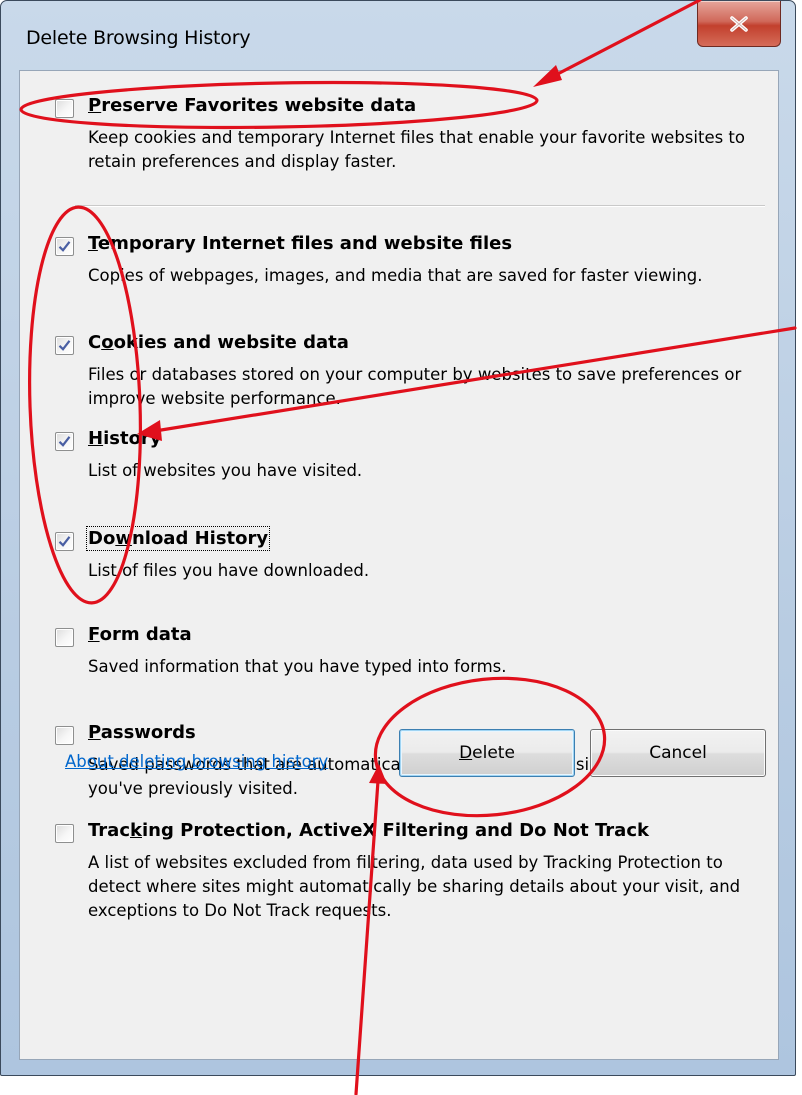 The width and height of the screenshot is (802, 1095). I want to click on close-icon, so click(739, 23).